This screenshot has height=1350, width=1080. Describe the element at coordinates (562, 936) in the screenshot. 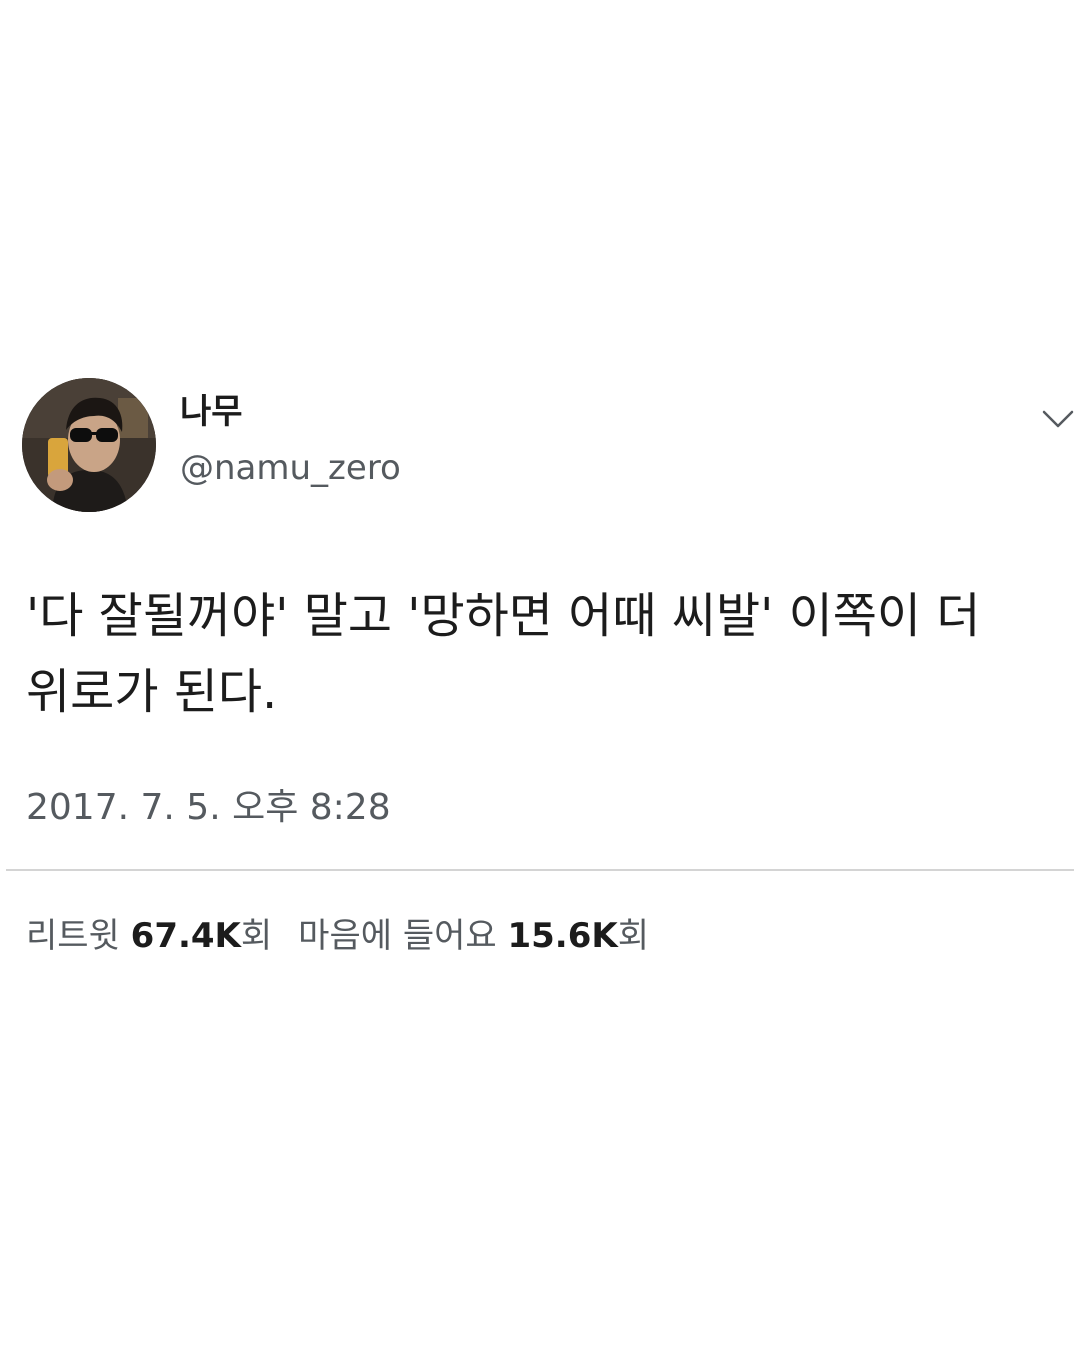

I see `like-count: 15.6K` at that location.